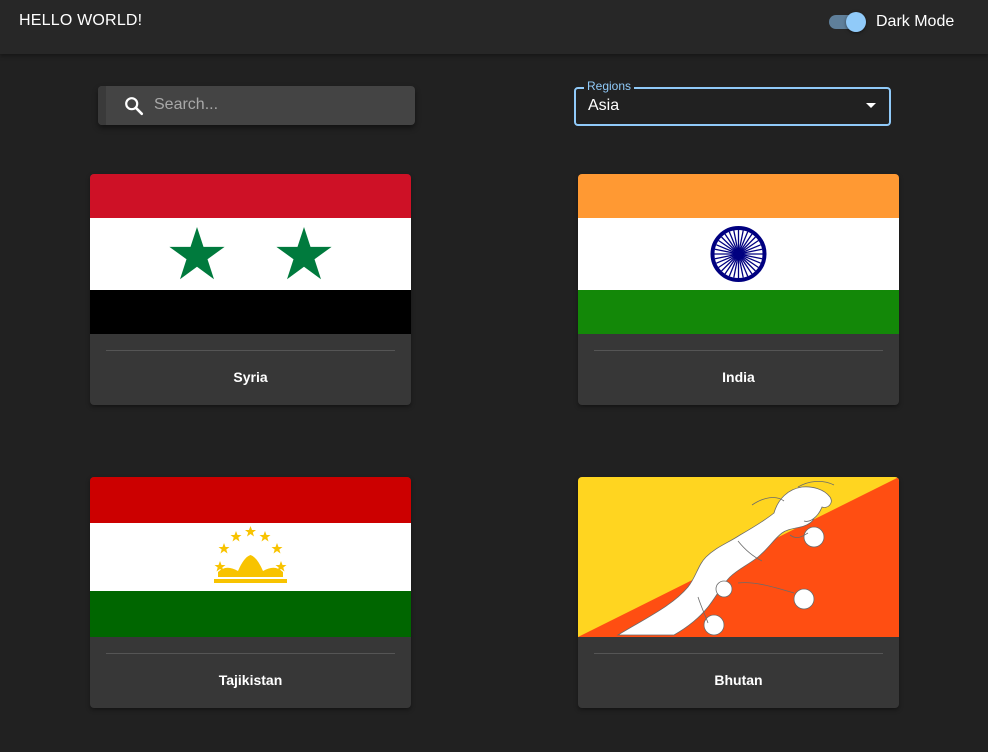  I want to click on dark-mode-label: Dark Mode, so click(915, 21).